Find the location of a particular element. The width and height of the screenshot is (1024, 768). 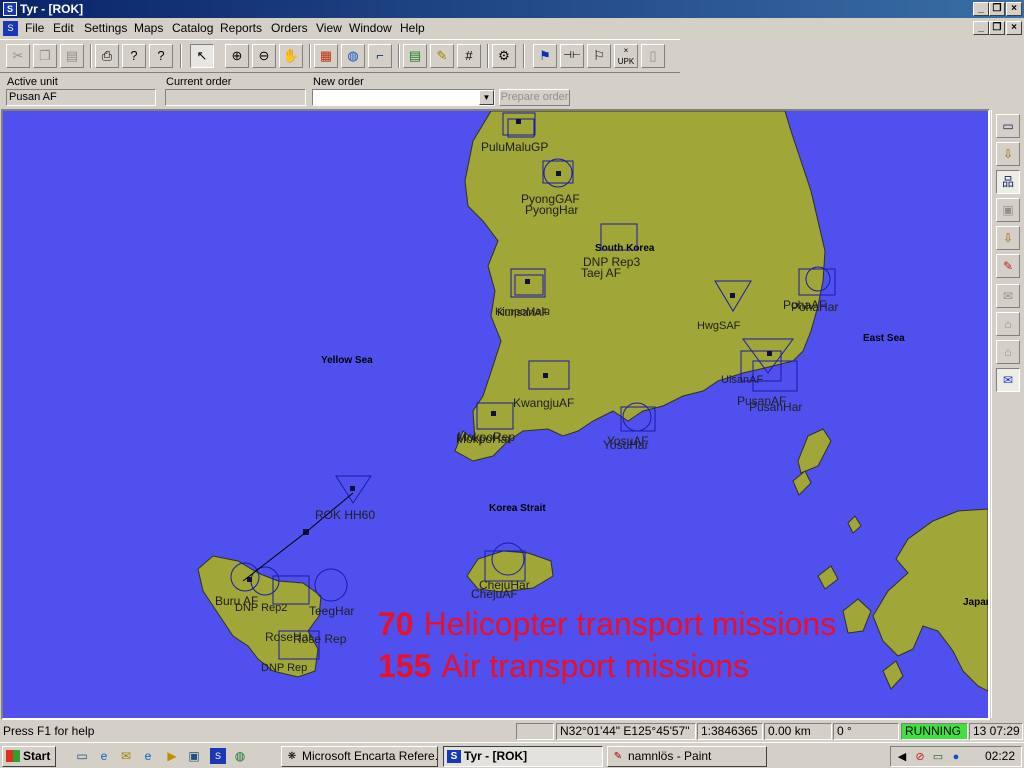

menu-window: Window is located at coordinates (370, 28).